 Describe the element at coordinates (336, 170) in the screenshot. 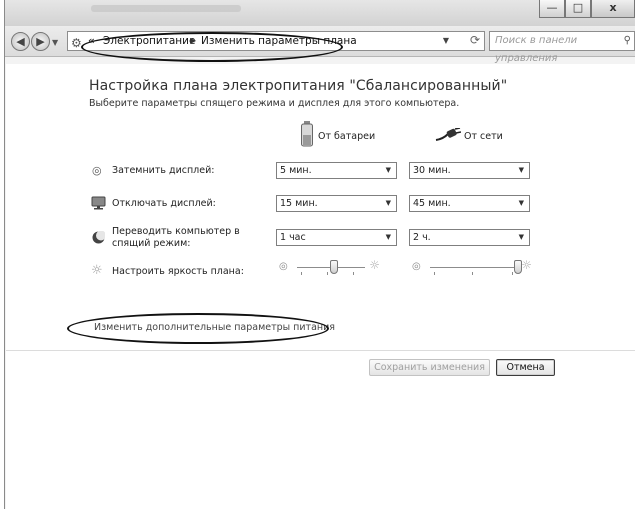

I see `select-dim-battery: 5 мин. ▼` at that location.